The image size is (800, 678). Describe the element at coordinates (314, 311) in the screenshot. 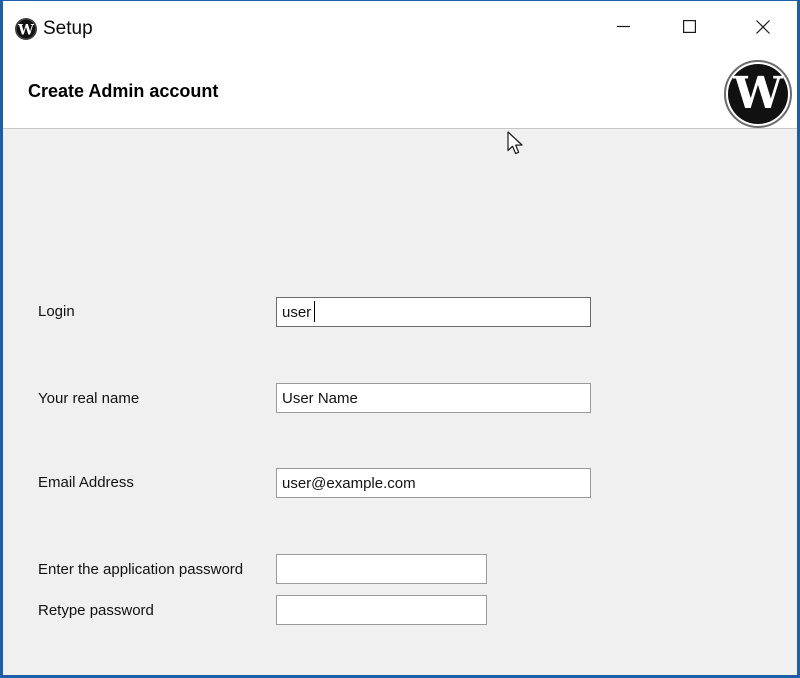

I see `text-caret` at that location.